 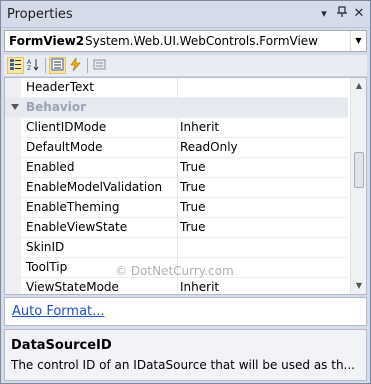 What do you see at coordinates (185, 66) in the screenshot?
I see `properties-toolbar: AZ` at bounding box center [185, 66].